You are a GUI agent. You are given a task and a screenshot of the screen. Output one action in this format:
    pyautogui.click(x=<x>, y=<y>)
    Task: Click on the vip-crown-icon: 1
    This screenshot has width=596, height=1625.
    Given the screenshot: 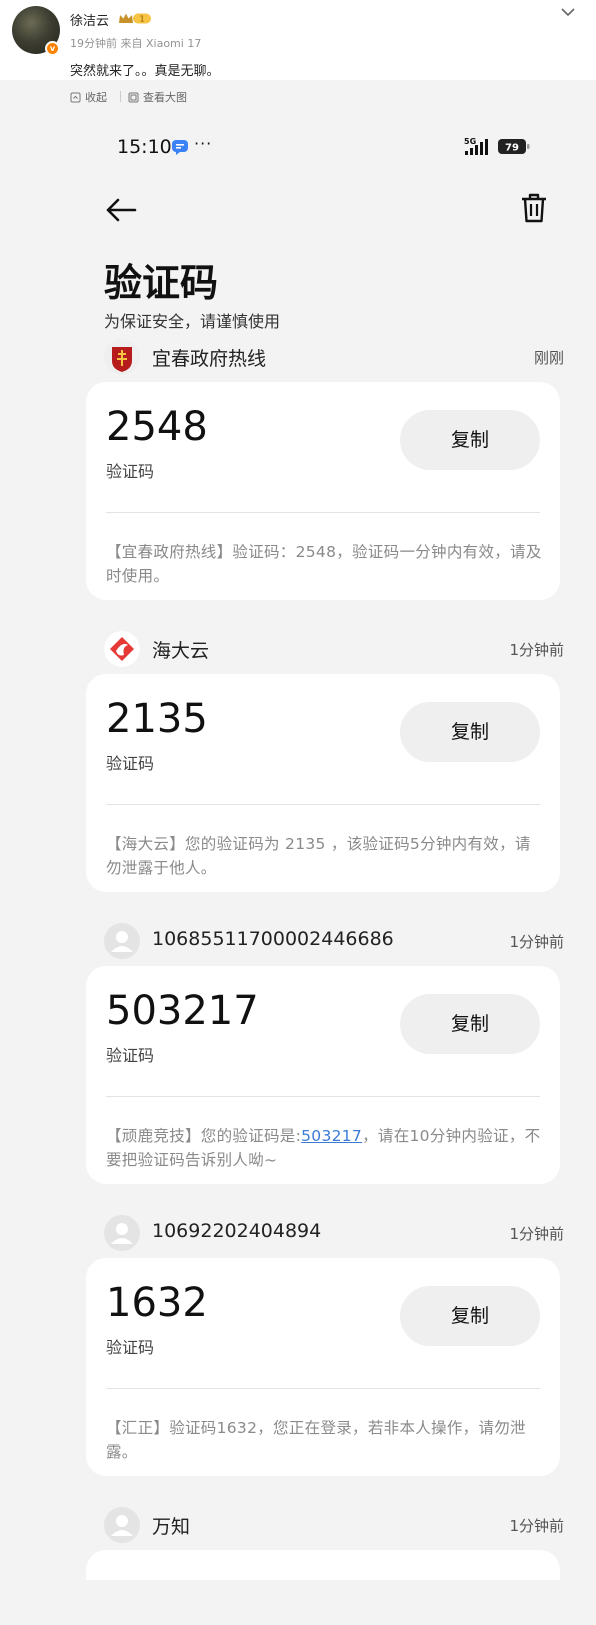 What is the action you would take?
    pyautogui.click(x=135, y=18)
    